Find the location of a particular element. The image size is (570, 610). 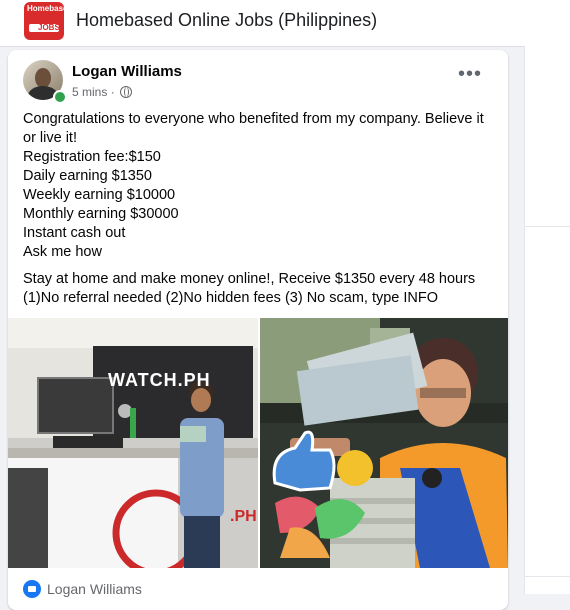

reactor-name: Logan Williams is located at coordinates (94, 589).